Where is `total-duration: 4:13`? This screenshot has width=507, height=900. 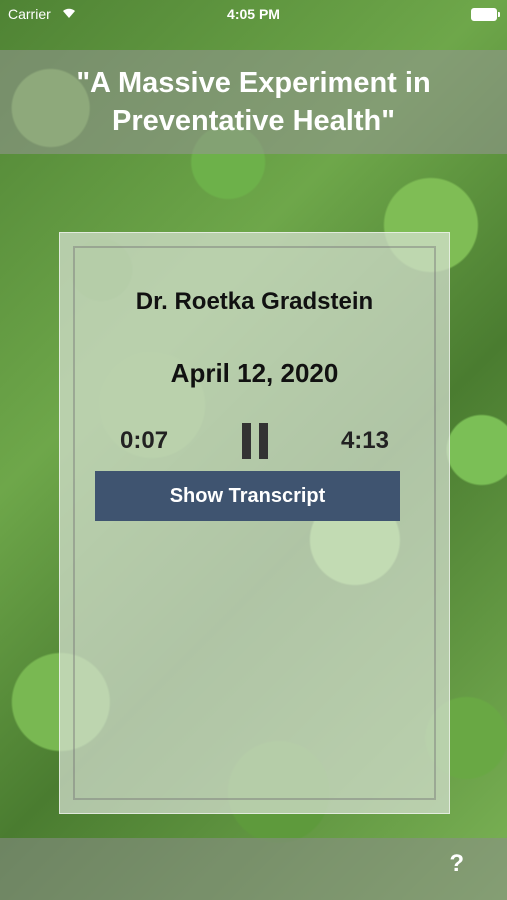
total-duration: 4:13 is located at coordinates (364, 440).